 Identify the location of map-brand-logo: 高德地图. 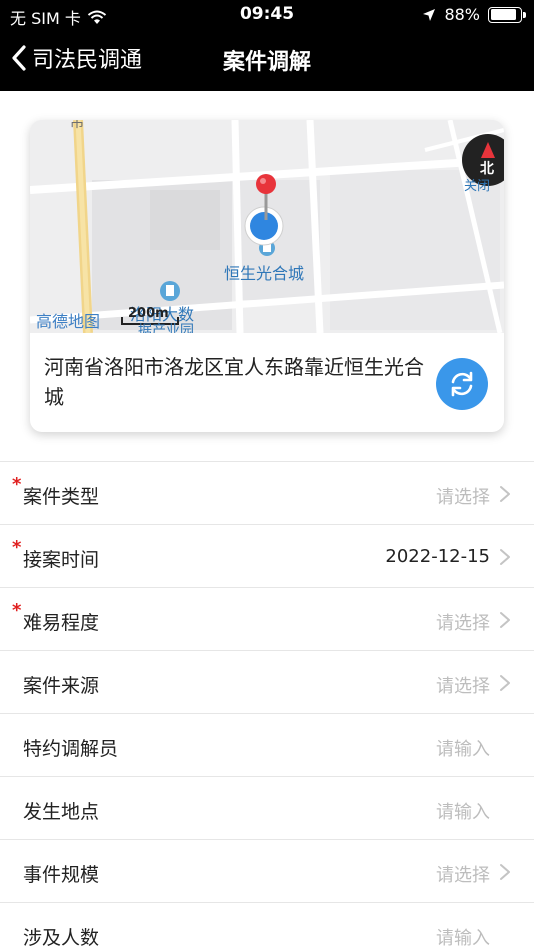
(68, 321).